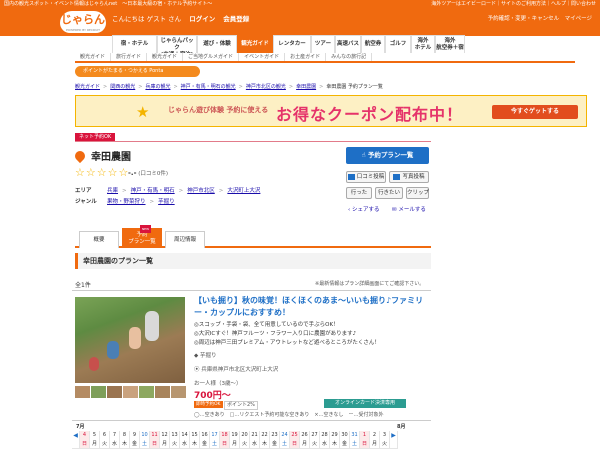  What do you see at coordinates (211, 57) in the screenshot?
I see `subnav-item: ご当地グルメガイド` at bounding box center [211, 57].